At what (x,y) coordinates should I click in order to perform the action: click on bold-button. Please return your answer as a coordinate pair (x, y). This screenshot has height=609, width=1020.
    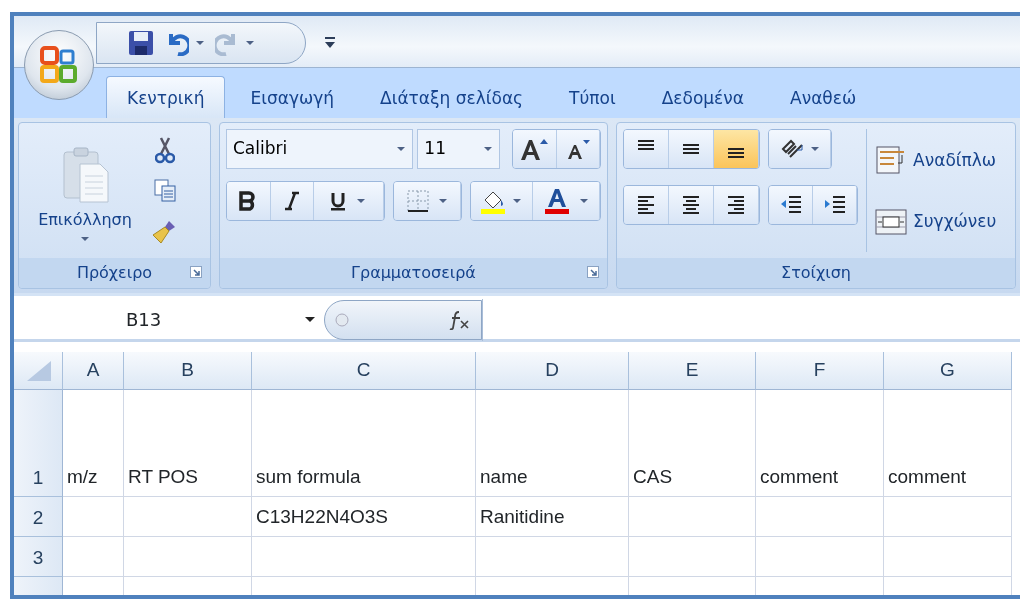
    Looking at the image, I should click on (249, 201).